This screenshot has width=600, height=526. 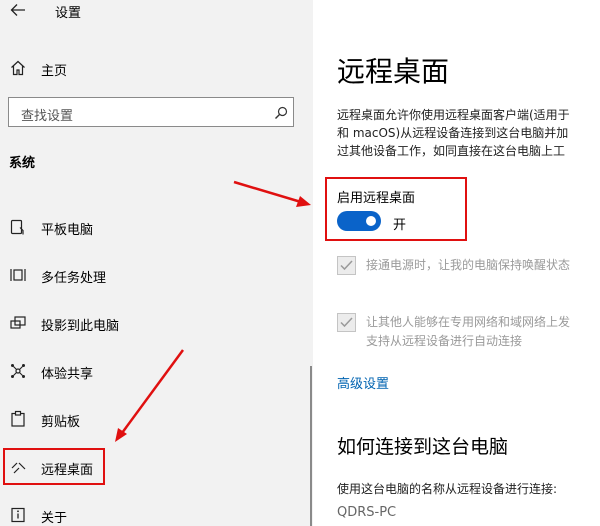 What do you see at coordinates (54, 518) in the screenshot?
I see `sidebar-item-label: 关于` at bounding box center [54, 518].